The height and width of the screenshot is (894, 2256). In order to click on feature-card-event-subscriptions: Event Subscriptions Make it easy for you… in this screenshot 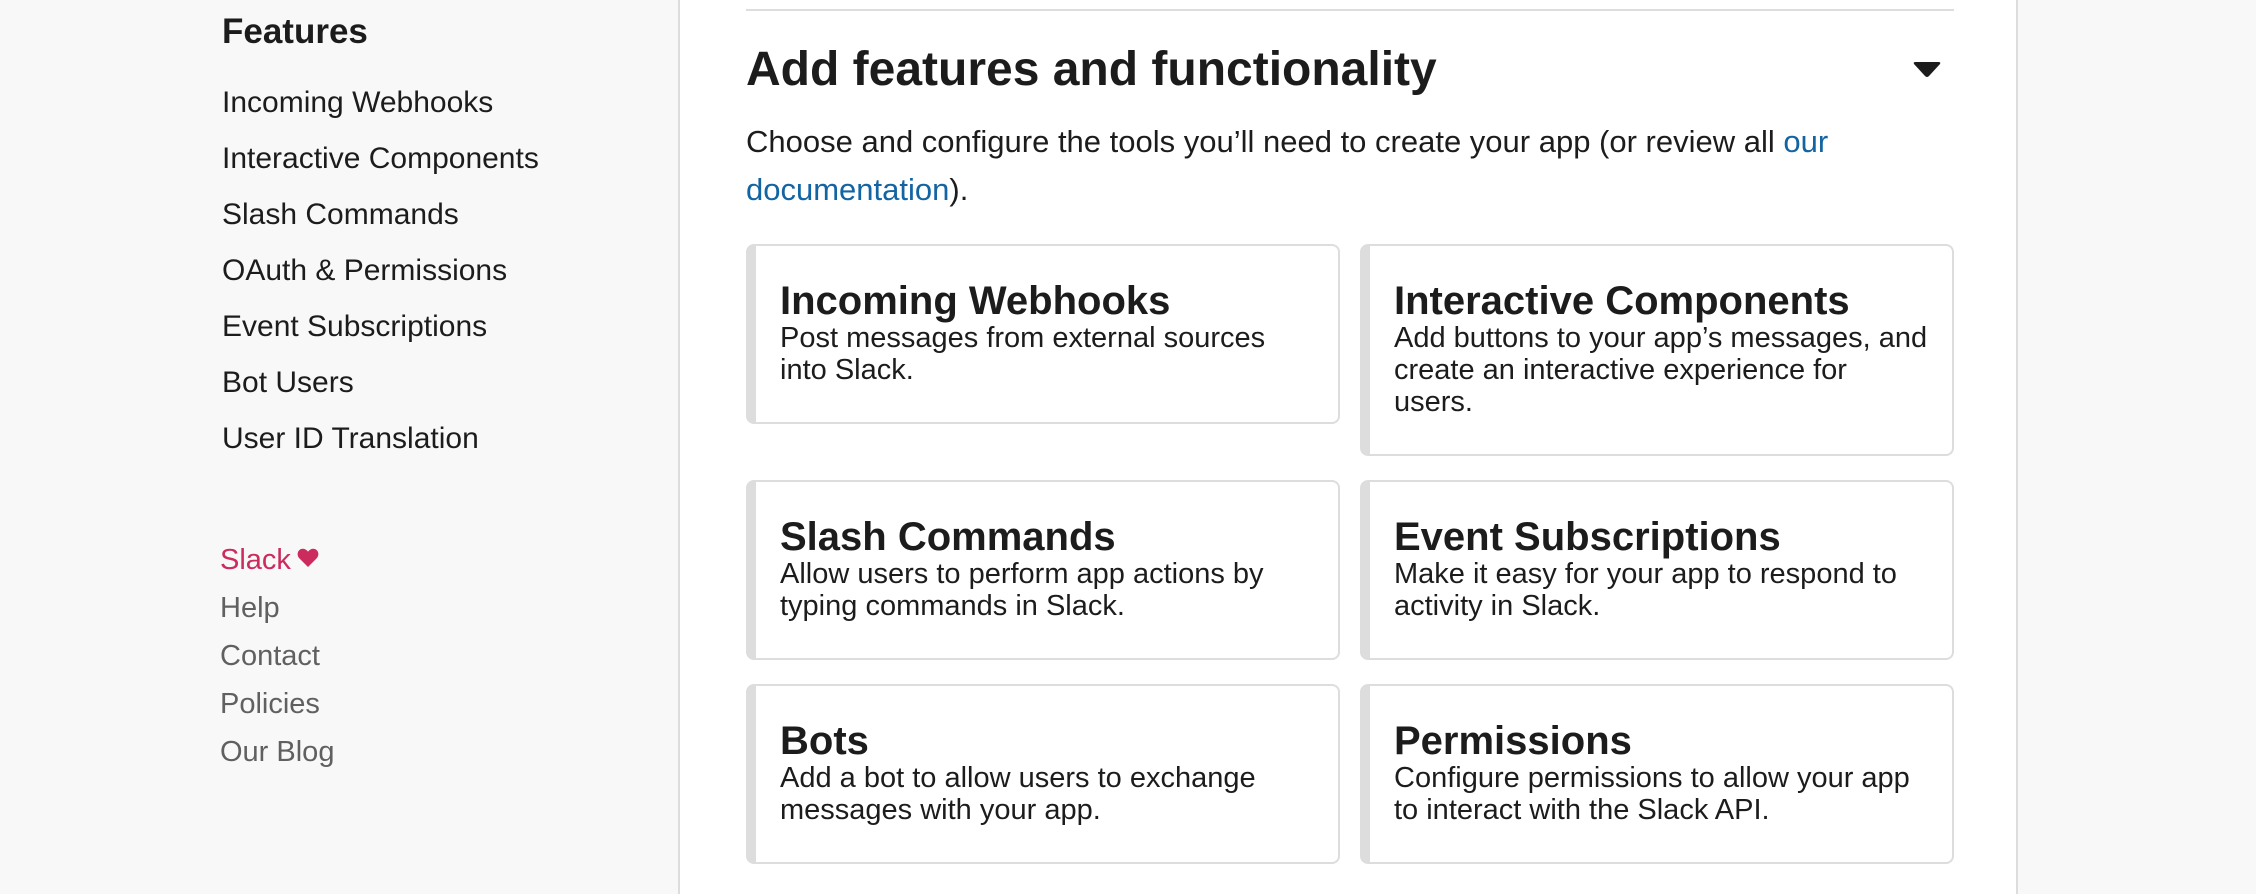, I will do `click(1657, 570)`.